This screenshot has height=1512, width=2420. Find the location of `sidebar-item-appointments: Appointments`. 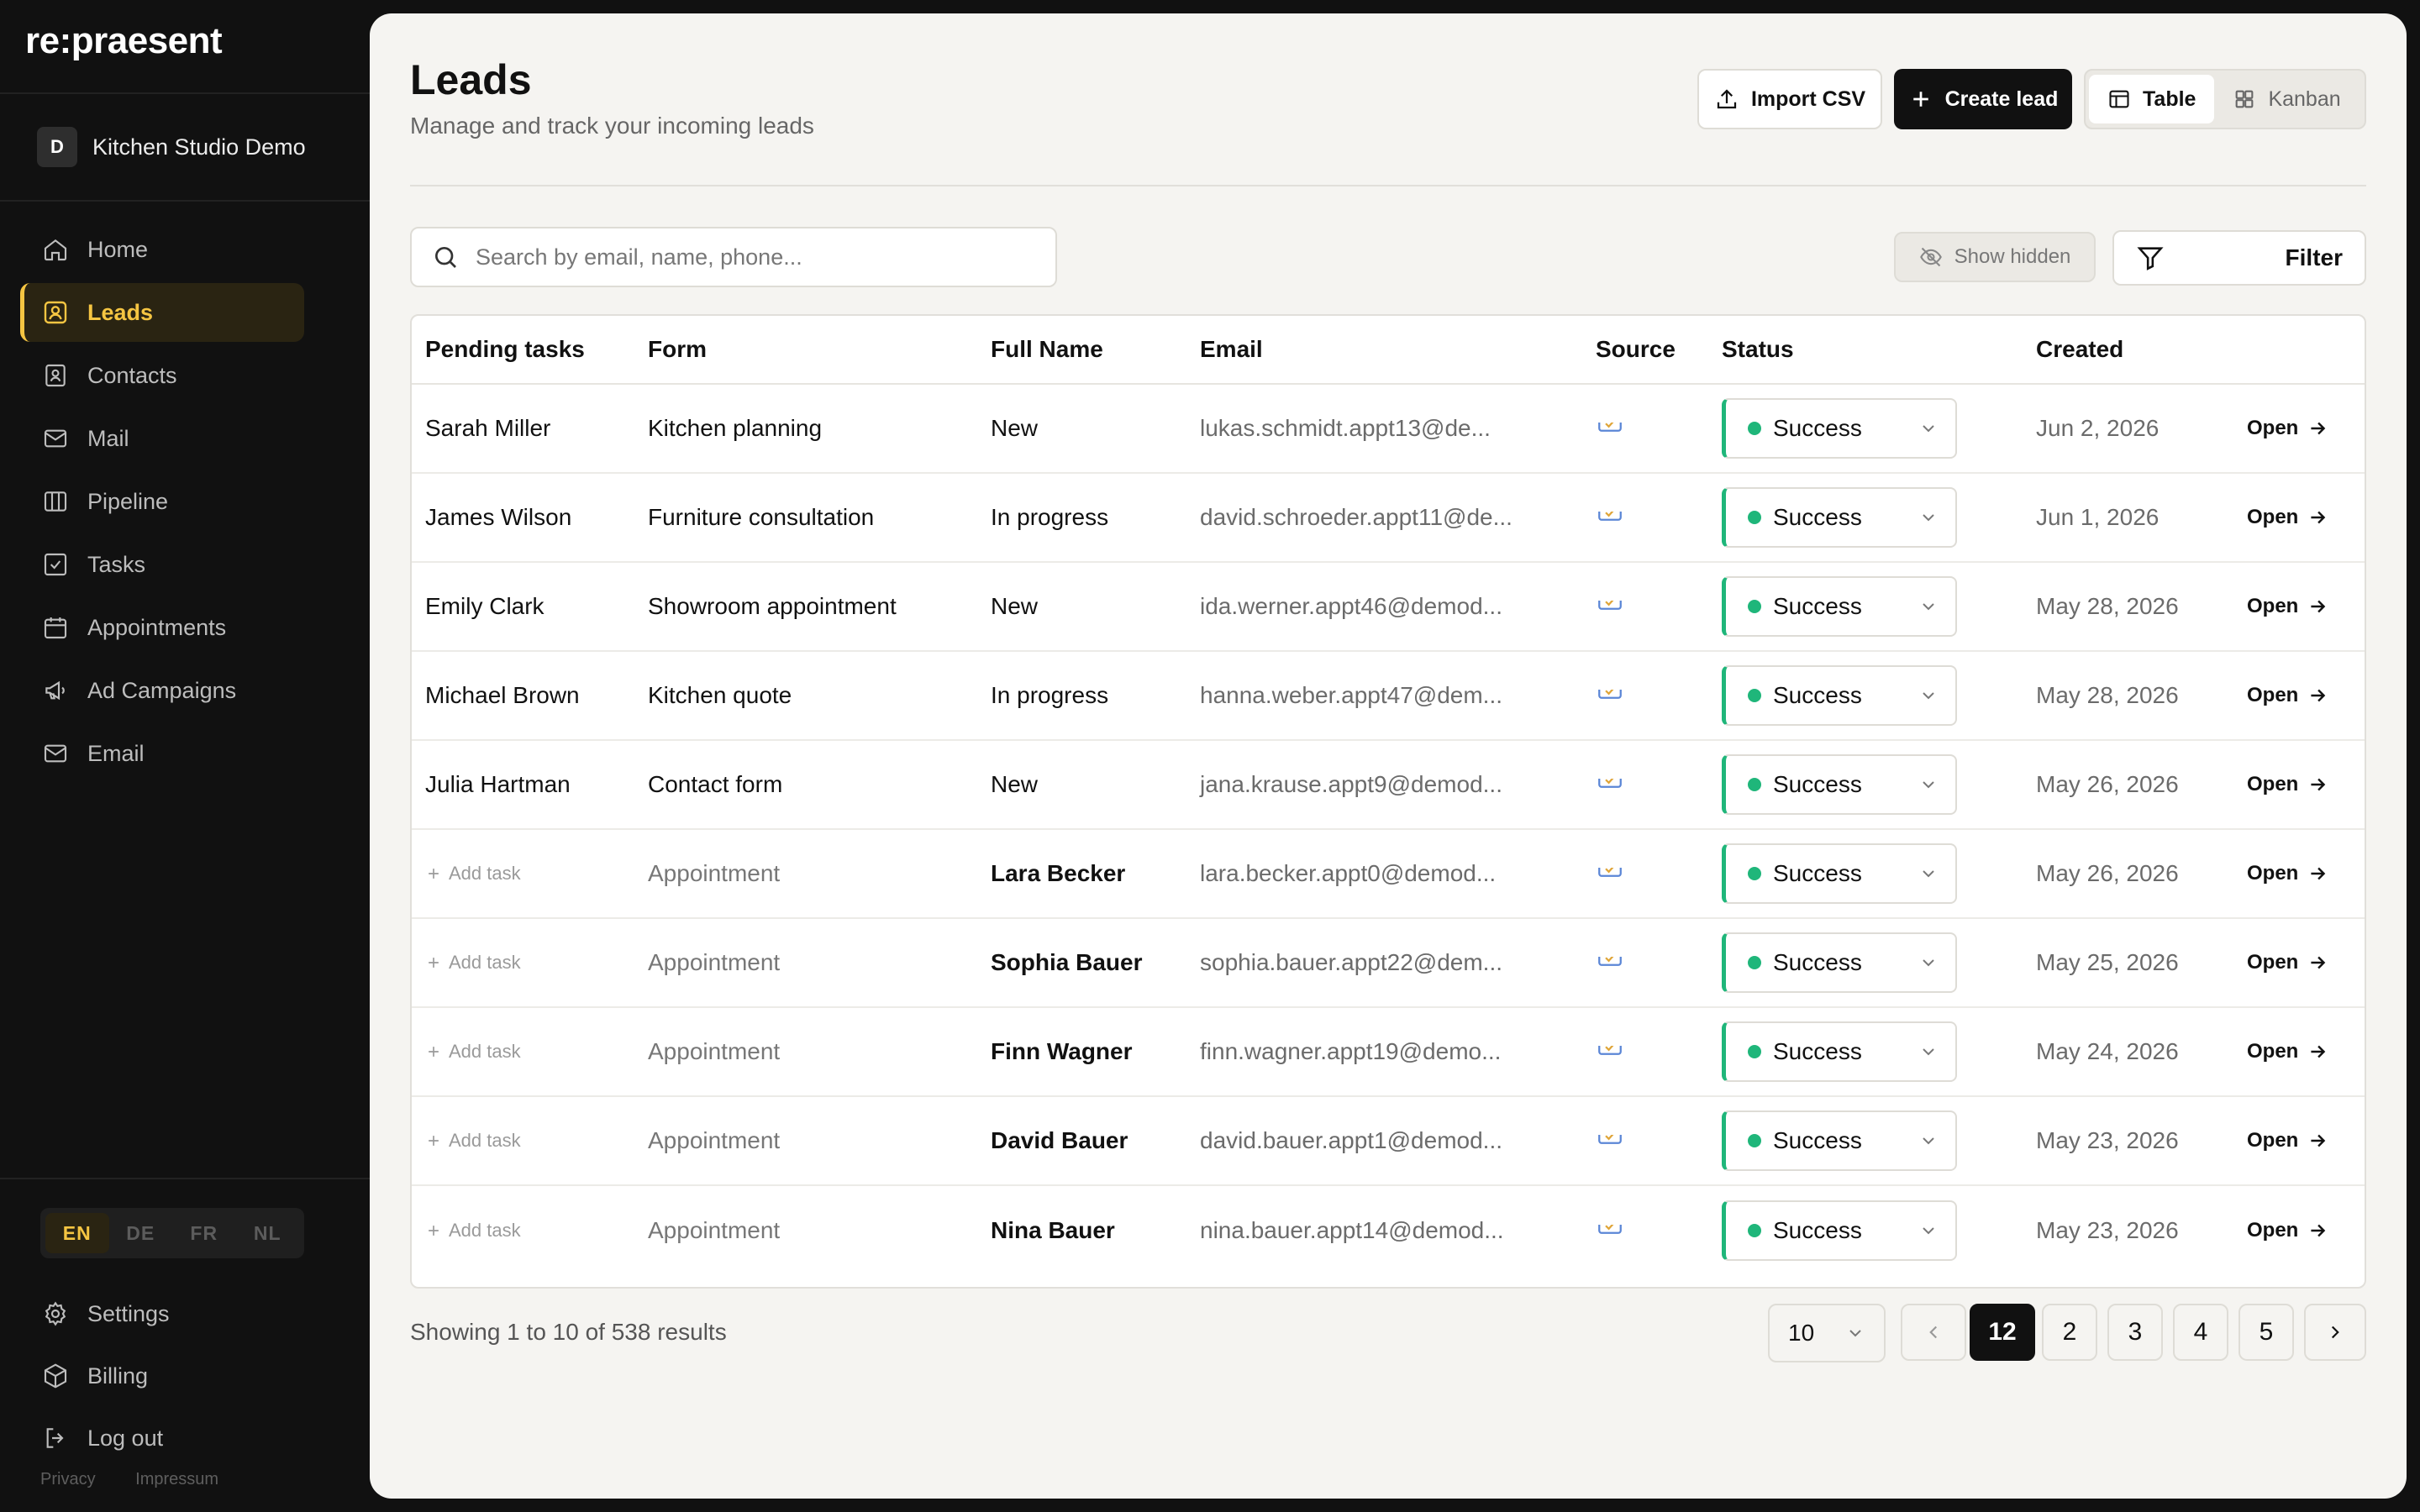

sidebar-item-appointments: Appointments is located at coordinates (162, 627).